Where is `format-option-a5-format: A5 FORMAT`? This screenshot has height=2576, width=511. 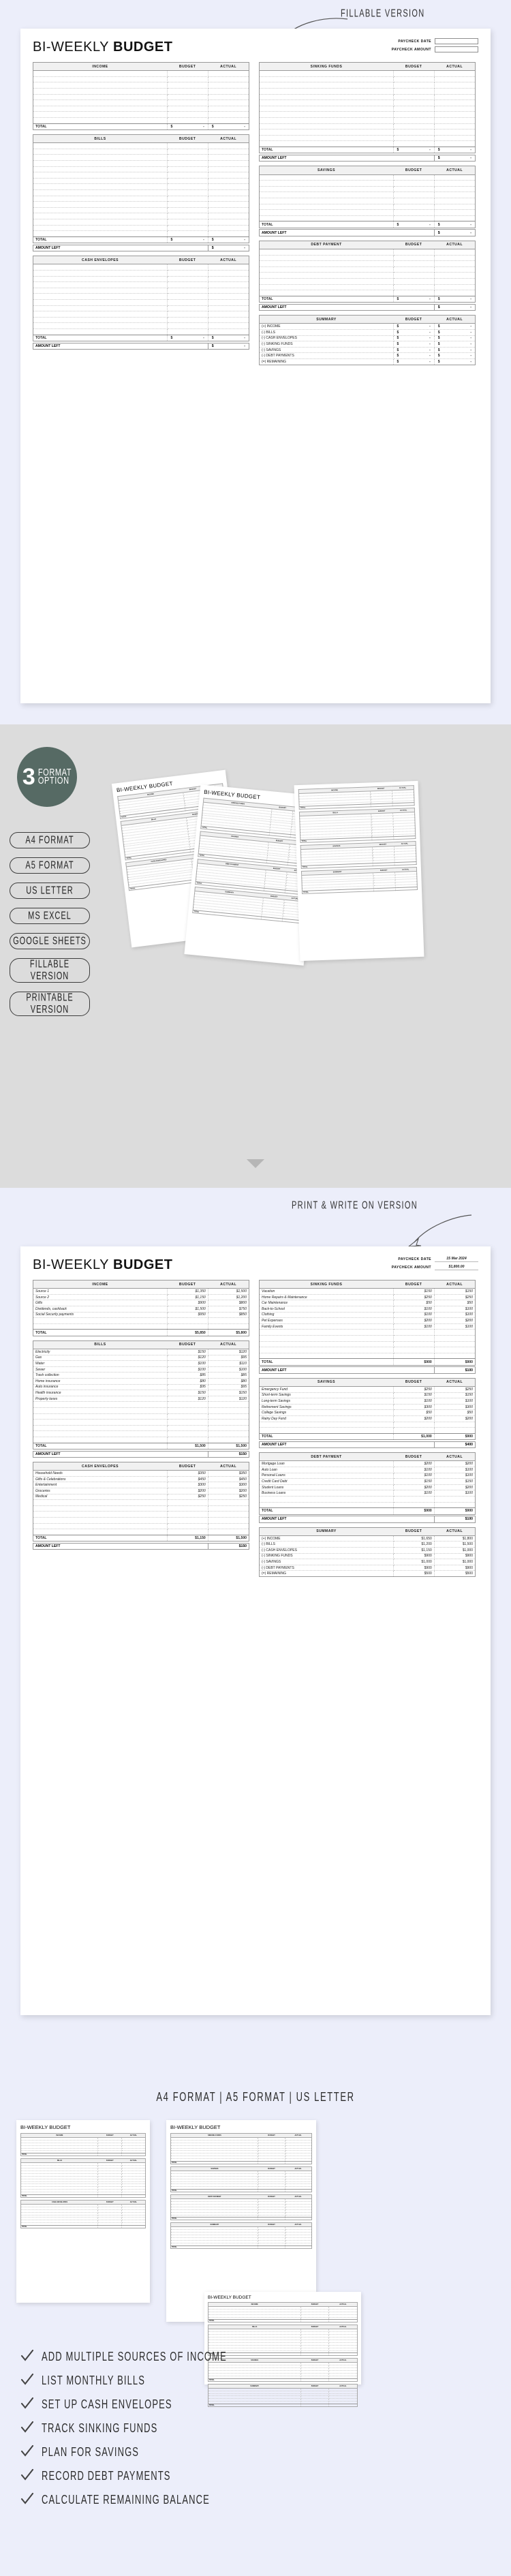
format-option-a5-format: A5 FORMAT is located at coordinates (50, 865).